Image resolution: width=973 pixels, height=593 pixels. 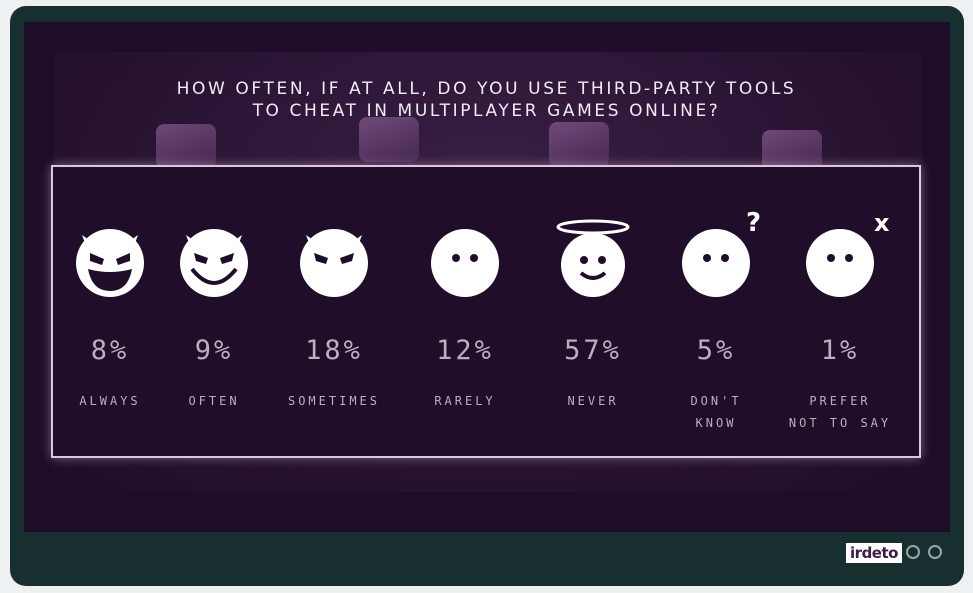 What do you see at coordinates (593, 258) in the screenshot?
I see `angel-face-icon` at bounding box center [593, 258].